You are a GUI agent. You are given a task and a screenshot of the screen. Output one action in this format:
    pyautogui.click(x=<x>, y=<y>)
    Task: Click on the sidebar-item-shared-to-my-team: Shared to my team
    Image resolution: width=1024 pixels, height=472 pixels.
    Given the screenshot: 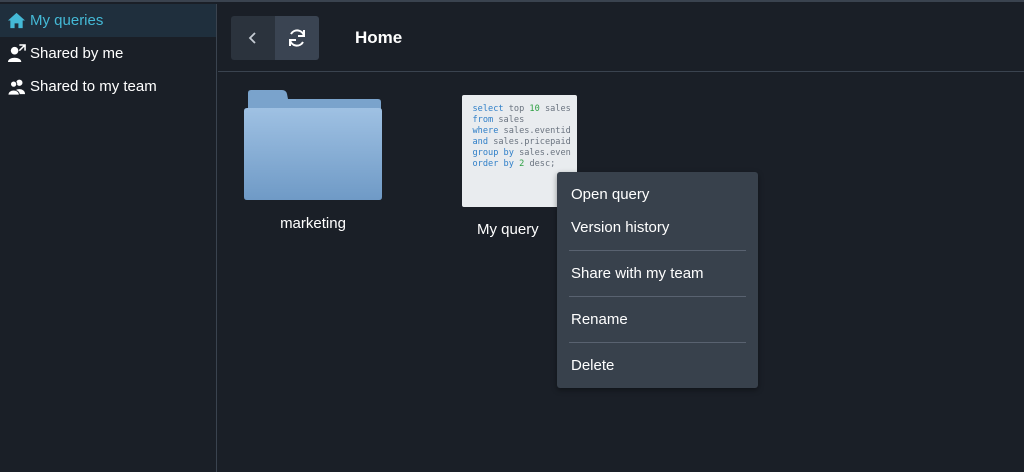 What is the action you would take?
    pyautogui.click(x=108, y=86)
    